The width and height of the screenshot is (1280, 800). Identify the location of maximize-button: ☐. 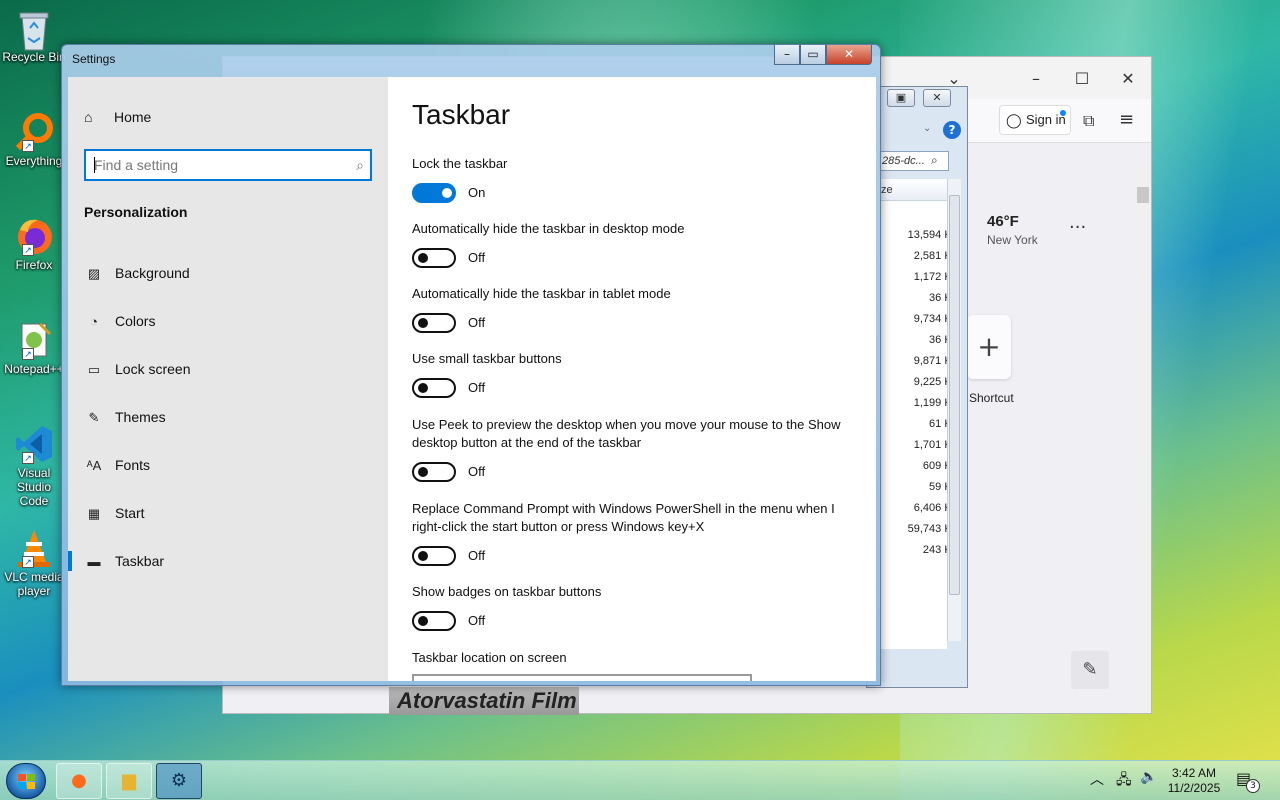
(1082, 79).